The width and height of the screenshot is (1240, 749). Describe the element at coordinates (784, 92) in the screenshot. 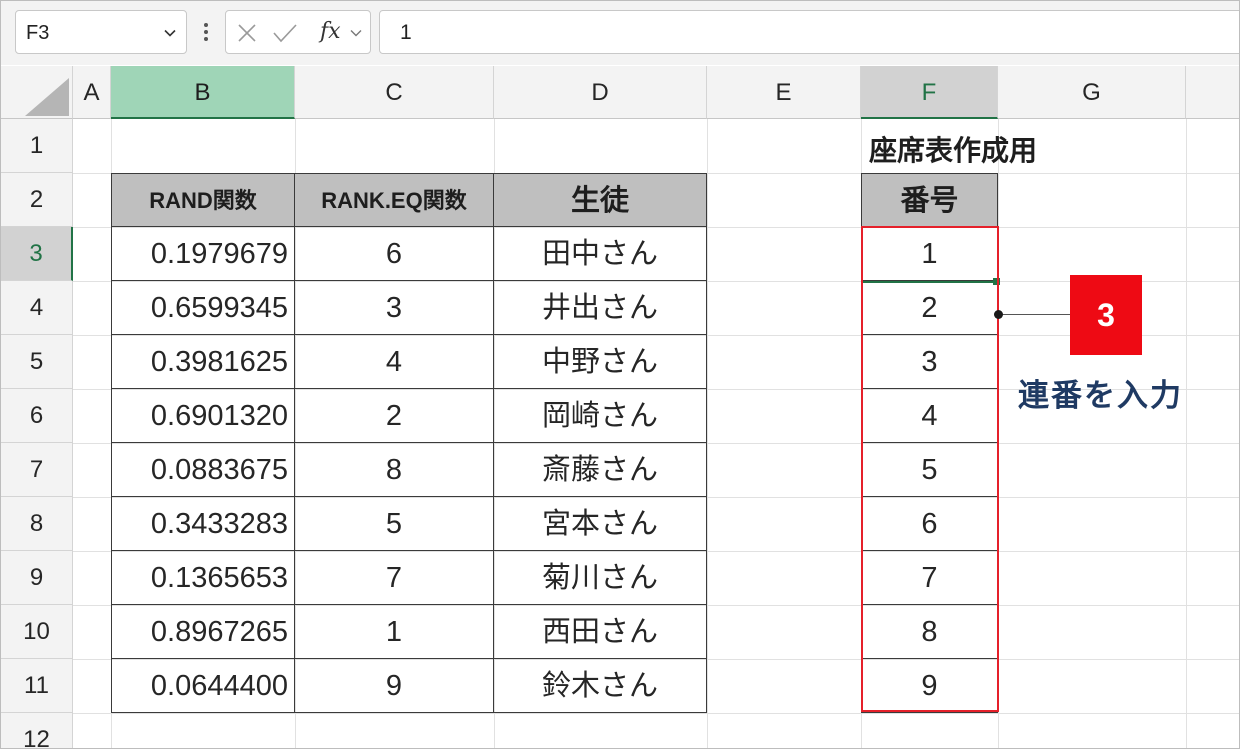

I see `col-header-e: E` at that location.